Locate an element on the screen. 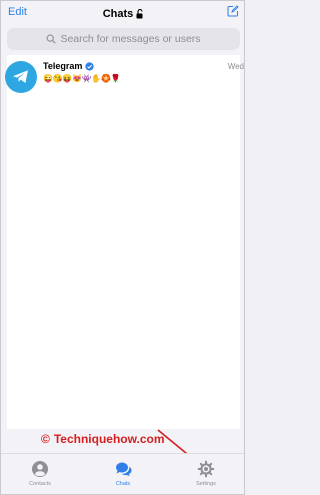 The image size is (320, 495). tab-settings: Settings is located at coordinates (206, 473).